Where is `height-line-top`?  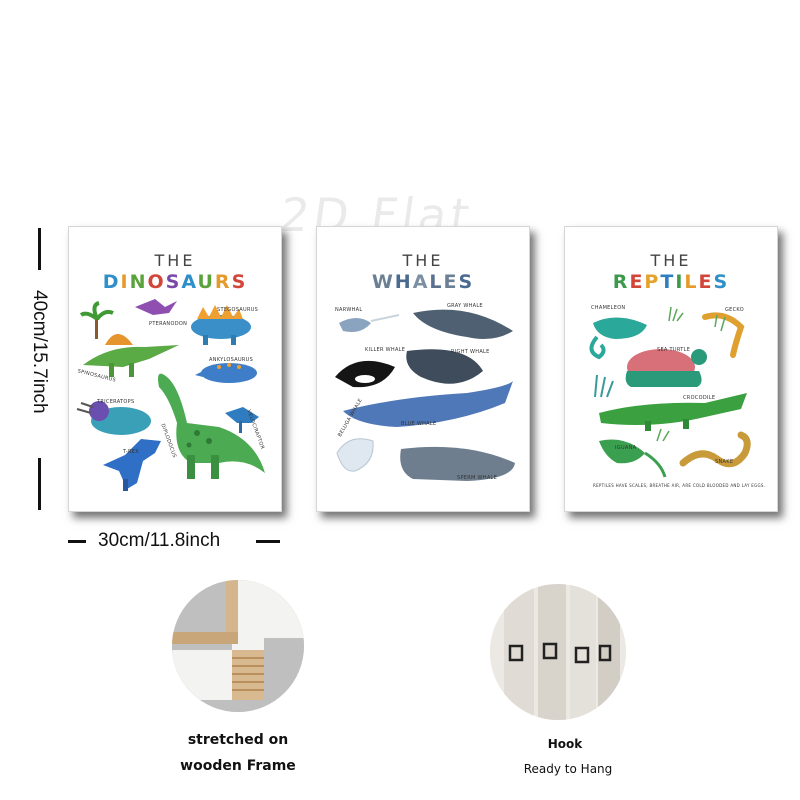 height-line-top is located at coordinates (39, 249).